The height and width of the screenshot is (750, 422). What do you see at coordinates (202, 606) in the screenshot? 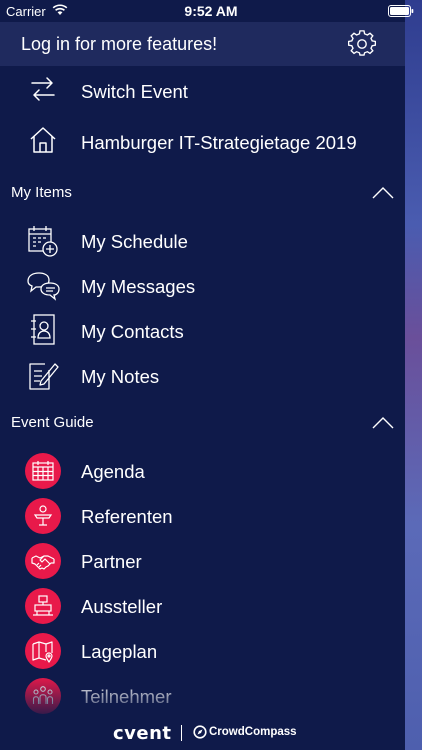
I see `menu-item-aussteller: Aussteller` at bounding box center [202, 606].